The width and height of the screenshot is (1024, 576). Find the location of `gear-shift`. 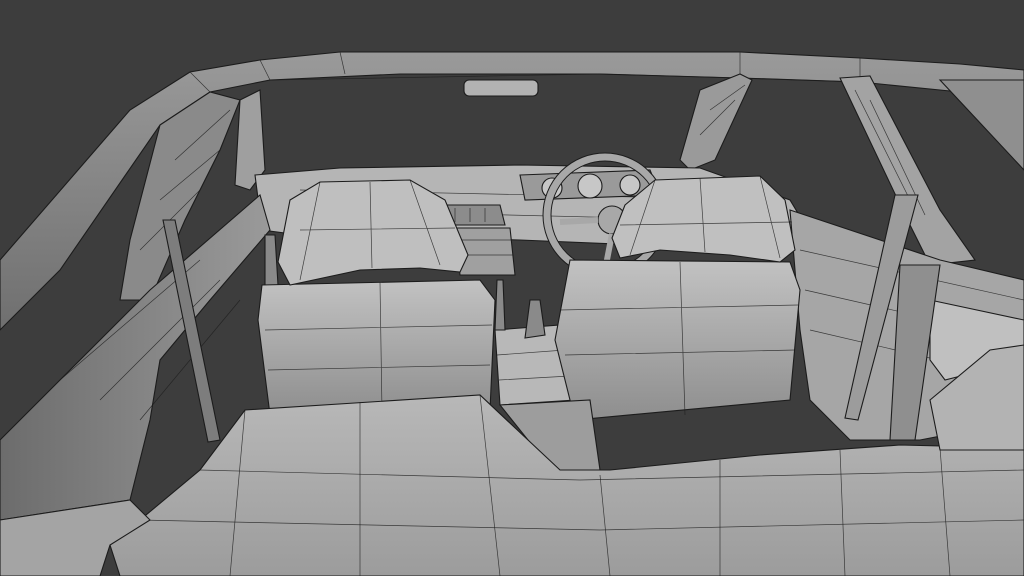

gear-shift is located at coordinates (500, 305).